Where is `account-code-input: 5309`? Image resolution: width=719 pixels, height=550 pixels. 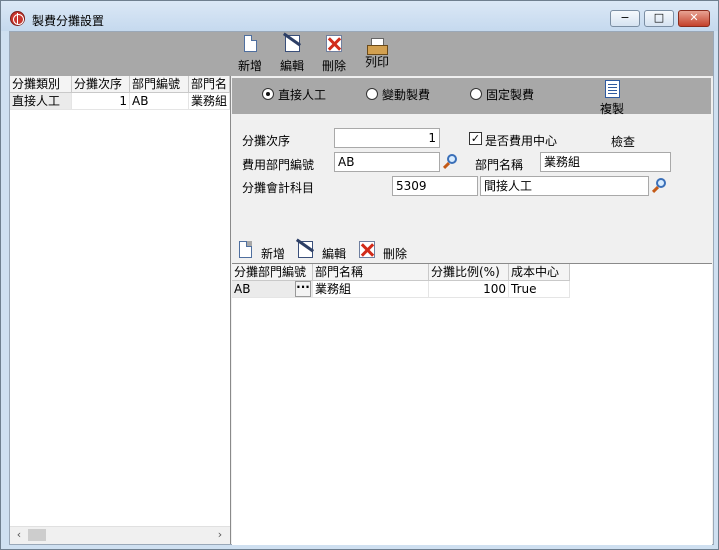
account-code-input: 5309 is located at coordinates (435, 186).